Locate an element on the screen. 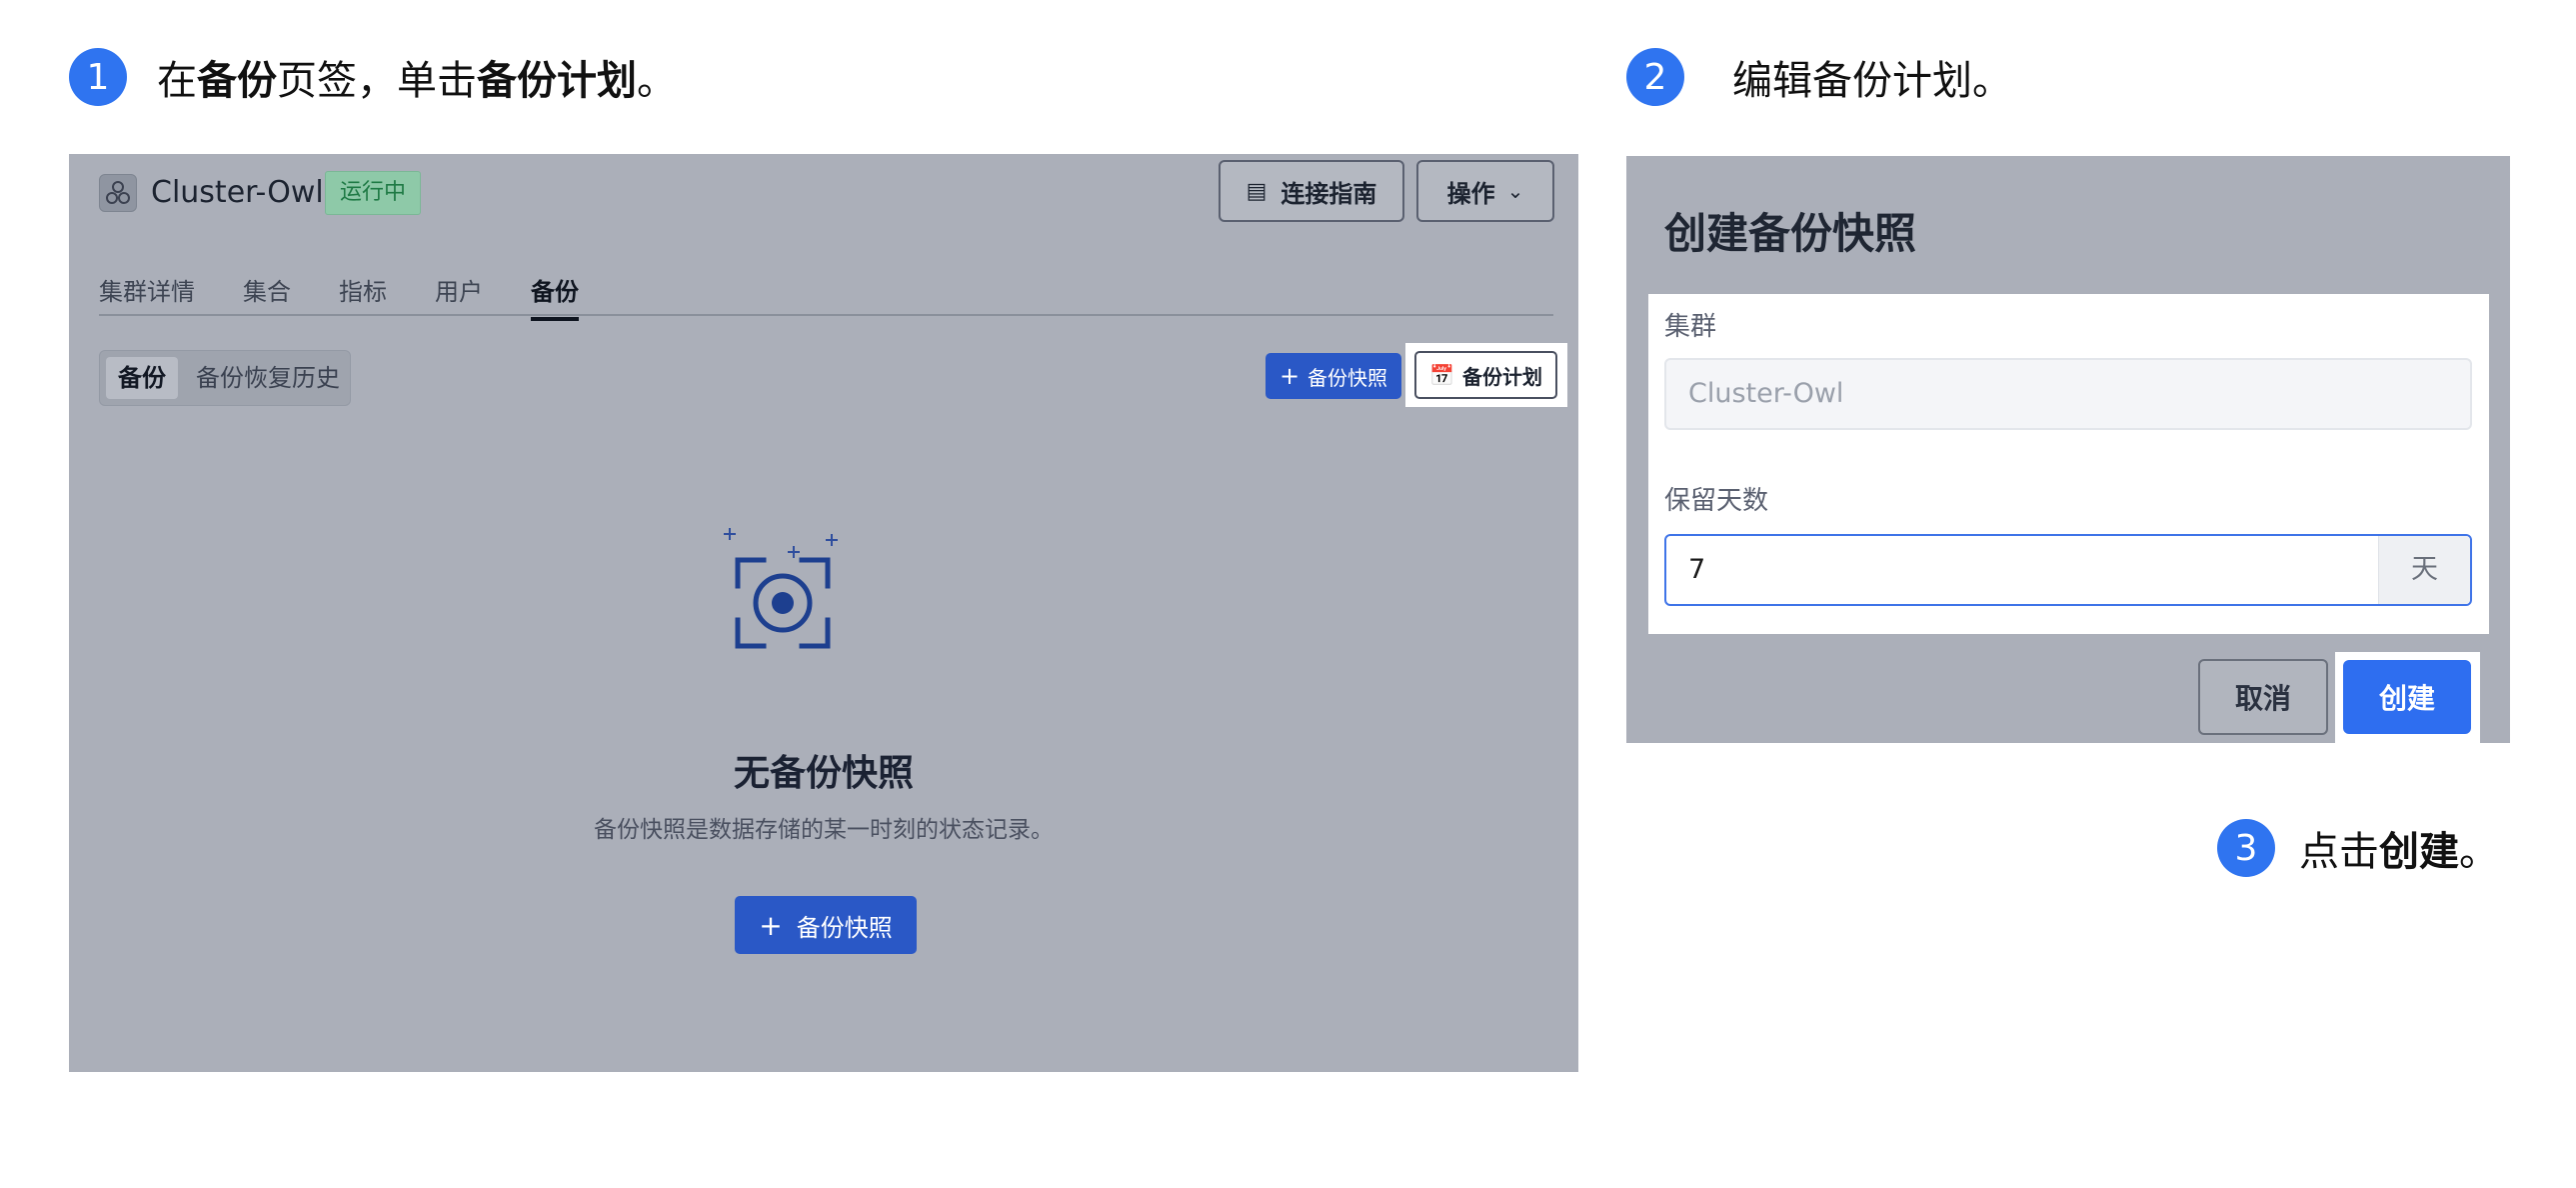 The height and width of the screenshot is (1188, 2576). step-number-badge: 1 is located at coordinates (98, 77).